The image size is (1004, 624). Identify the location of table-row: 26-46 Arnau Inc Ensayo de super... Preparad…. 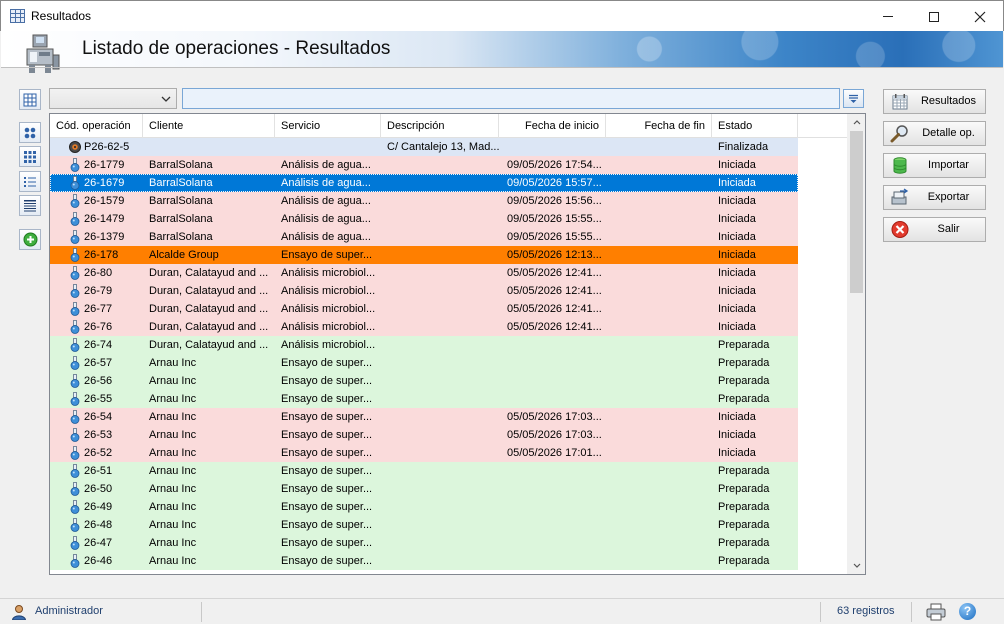
(424, 561).